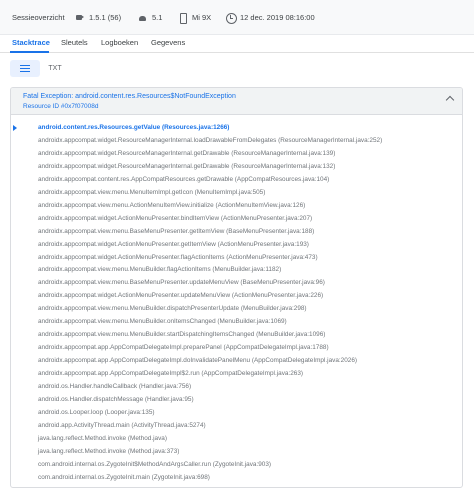 The height and width of the screenshot is (488, 474). Describe the element at coordinates (142, 17) in the screenshot. I see `android-icon` at that location.